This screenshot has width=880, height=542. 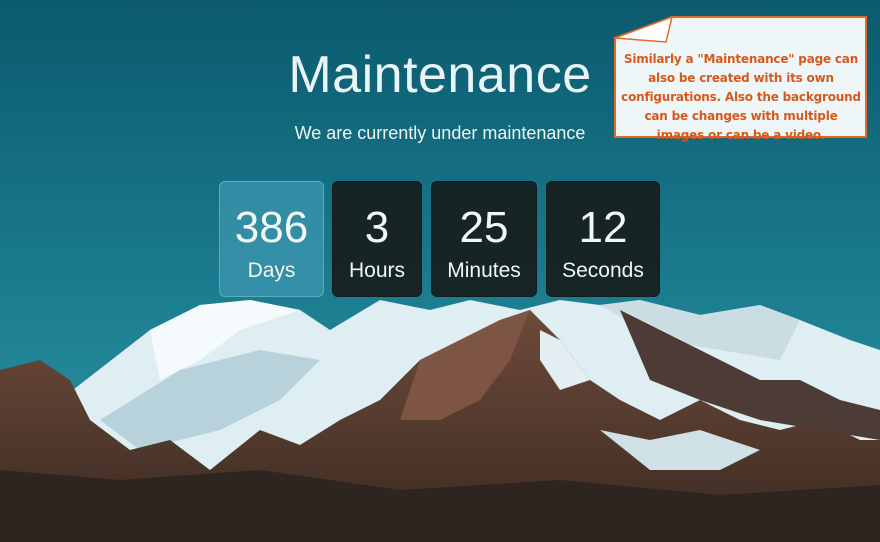 What do you see at coordinates (603, 270) in the screenshot?
I see `seconds-label: Seconds` at bounding box center [603, 270].